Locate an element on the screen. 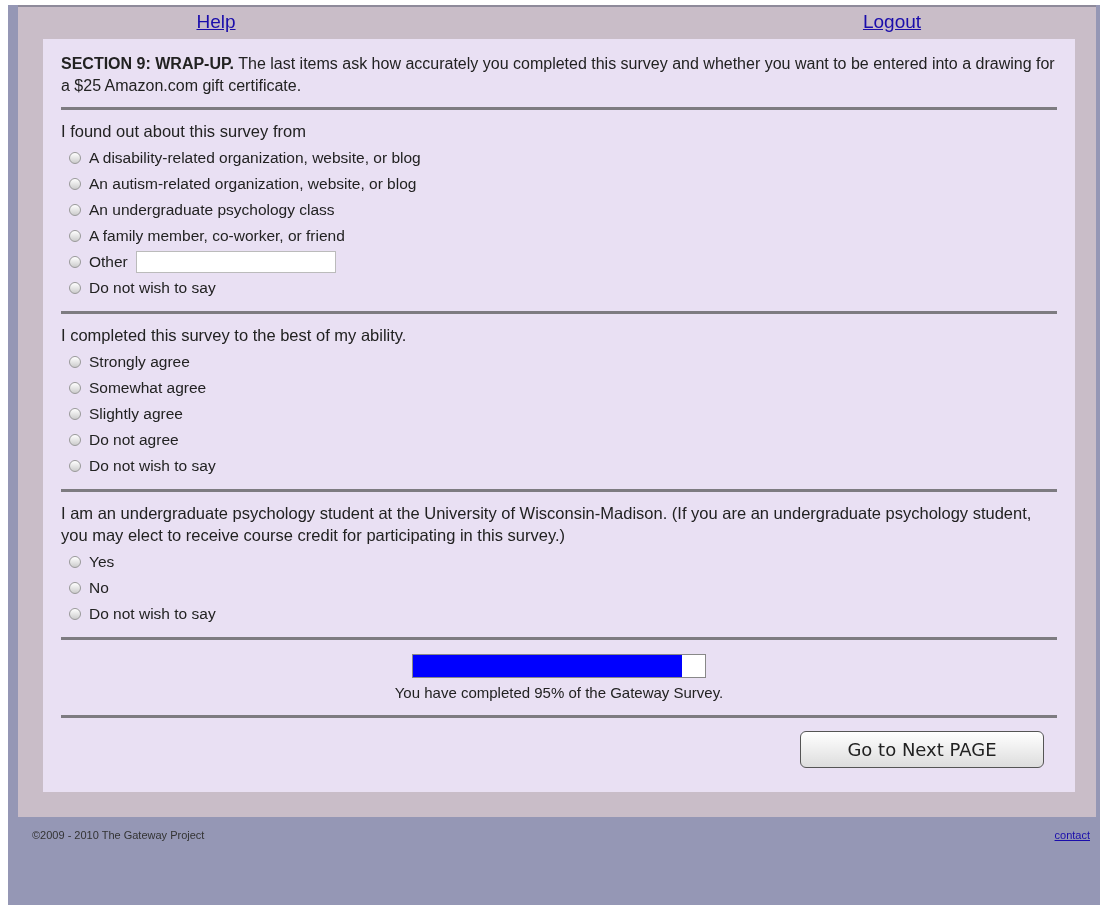  question-prompt: I am an undergraduate psychology student at the University of Wisconsin-Madison. (If you are an undergraduate psychology student, you may elect to receive course credit for participating in this survey.) is located at coordinates (547, 524).